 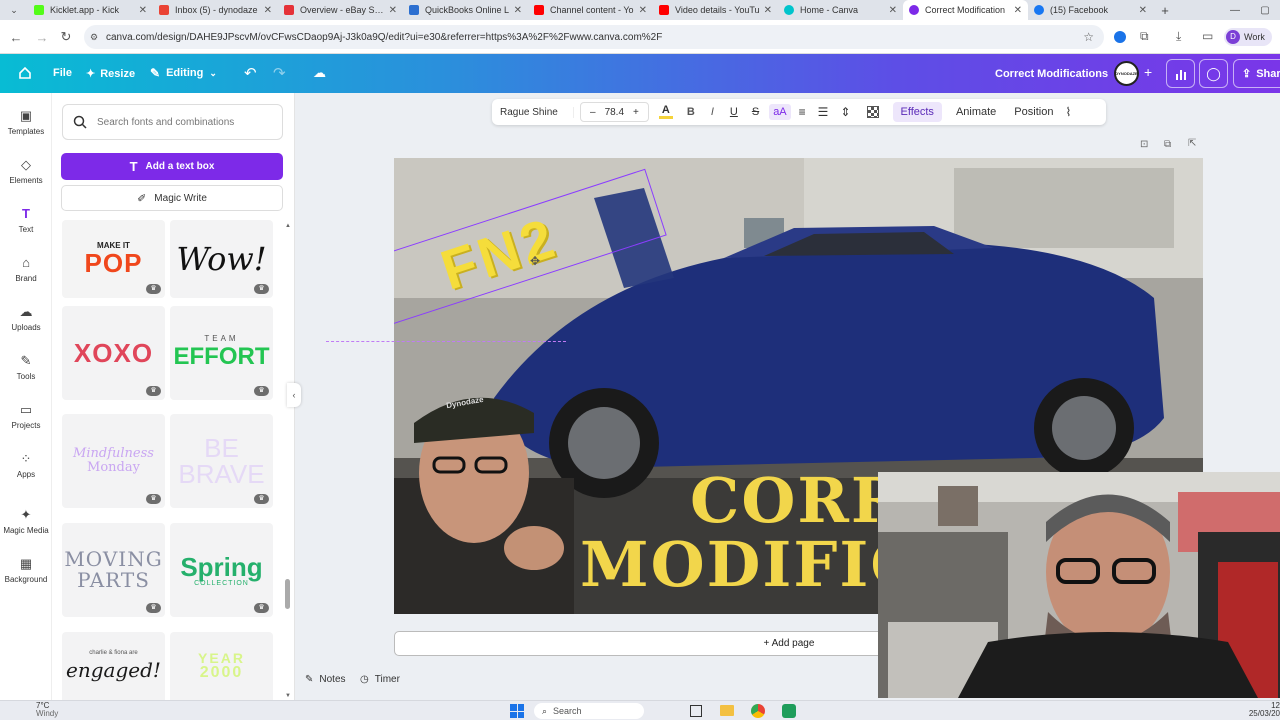 I want to click on rail-brand: ⌂ Brand, so click(x=26, y=270).